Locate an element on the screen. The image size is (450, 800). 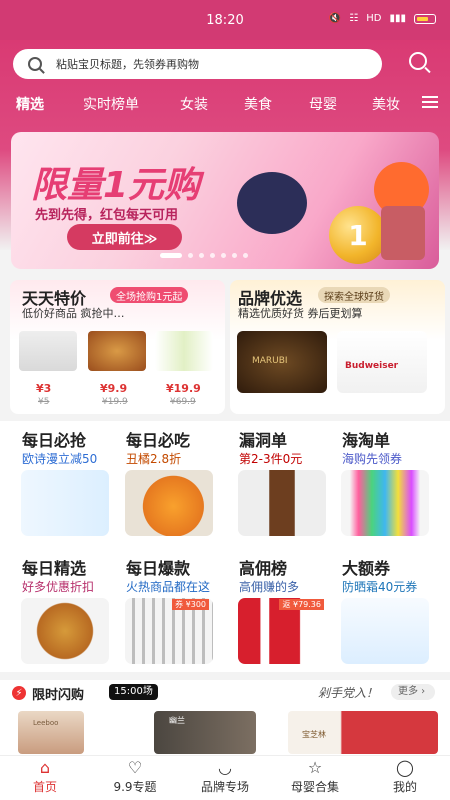
brand-product-image: Budweiser is located at coordinates (382, 362).